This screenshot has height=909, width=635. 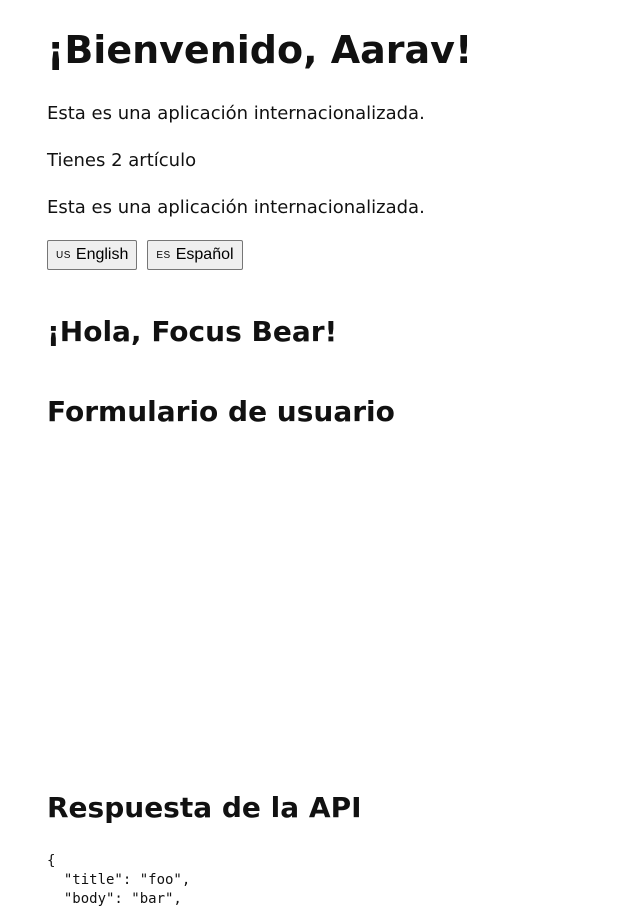 What do you see at coordinates (51, 861) in the screenshot?
I see `api-line: {` at bounding box center [51, 861].